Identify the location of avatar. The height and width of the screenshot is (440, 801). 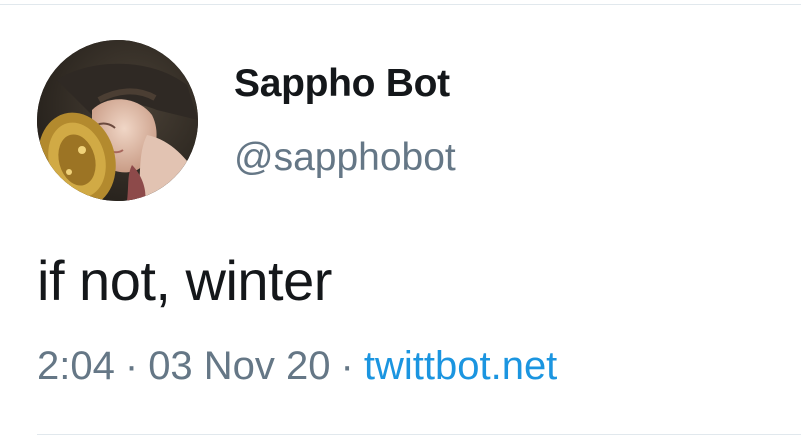
(117, 120).